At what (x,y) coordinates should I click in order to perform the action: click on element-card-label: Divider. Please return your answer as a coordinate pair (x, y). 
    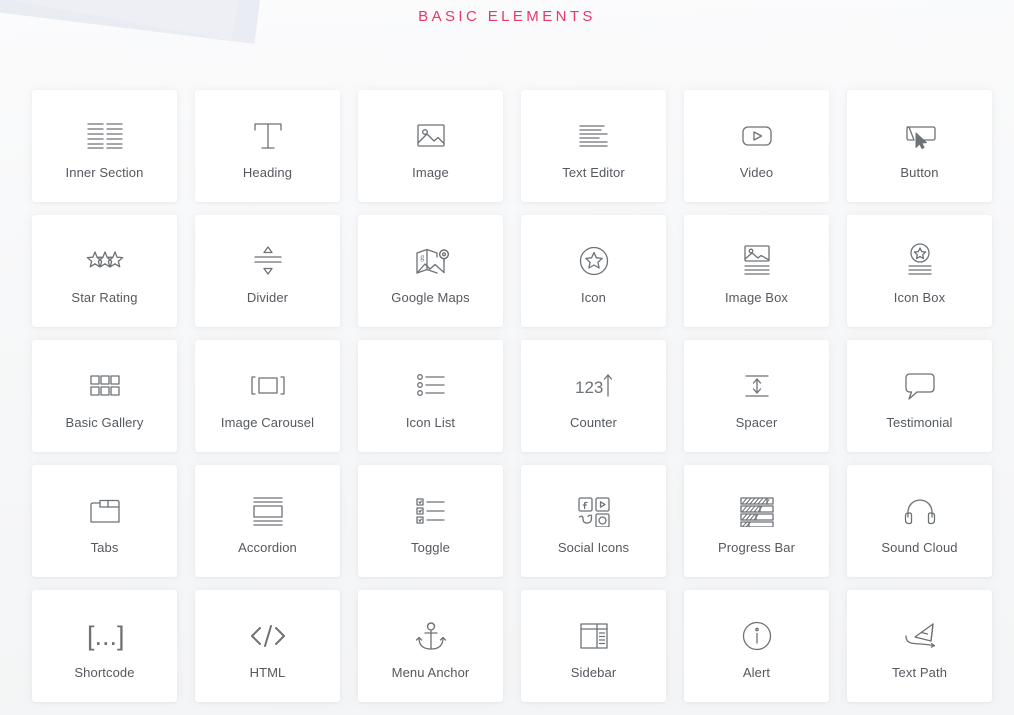
    Looking at the image, I should click on (267, 297).